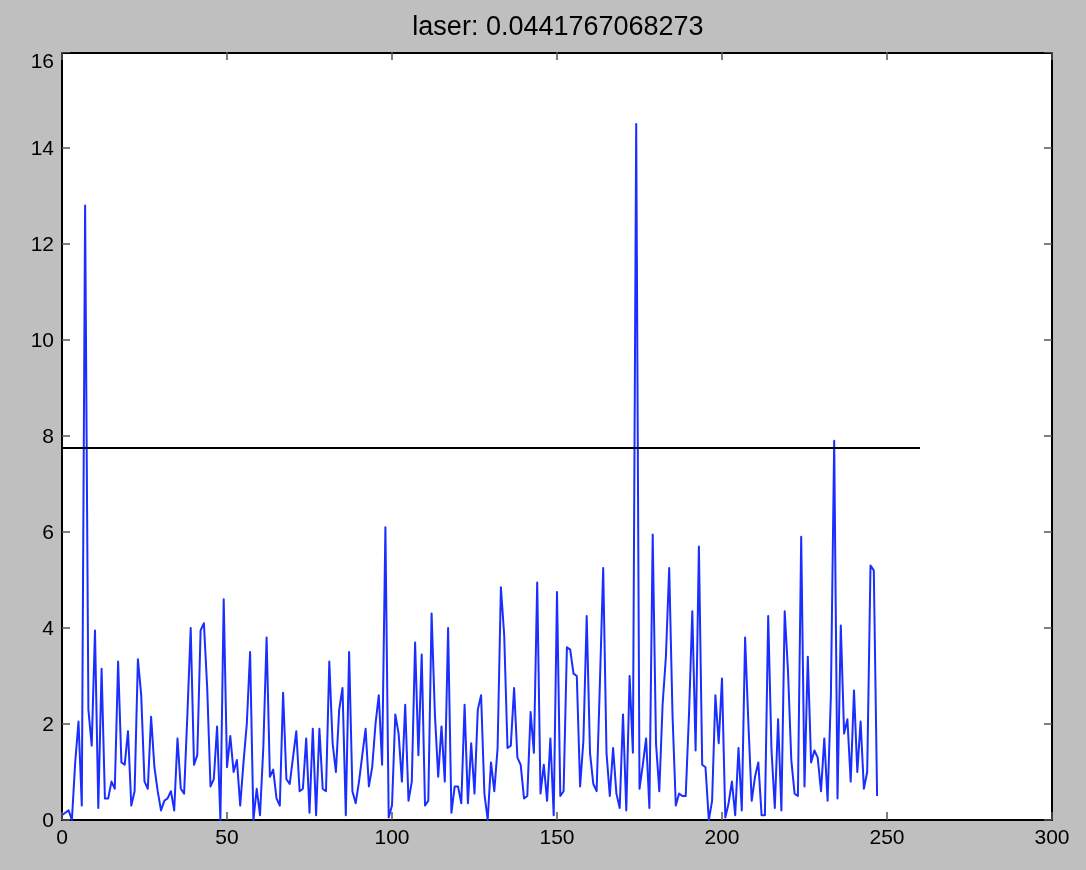 The height and width of the screenshot is (870, 1086). Describe the element at coordinates (48, 627) in the screenshot. I see `tick-label: 4` at that location.